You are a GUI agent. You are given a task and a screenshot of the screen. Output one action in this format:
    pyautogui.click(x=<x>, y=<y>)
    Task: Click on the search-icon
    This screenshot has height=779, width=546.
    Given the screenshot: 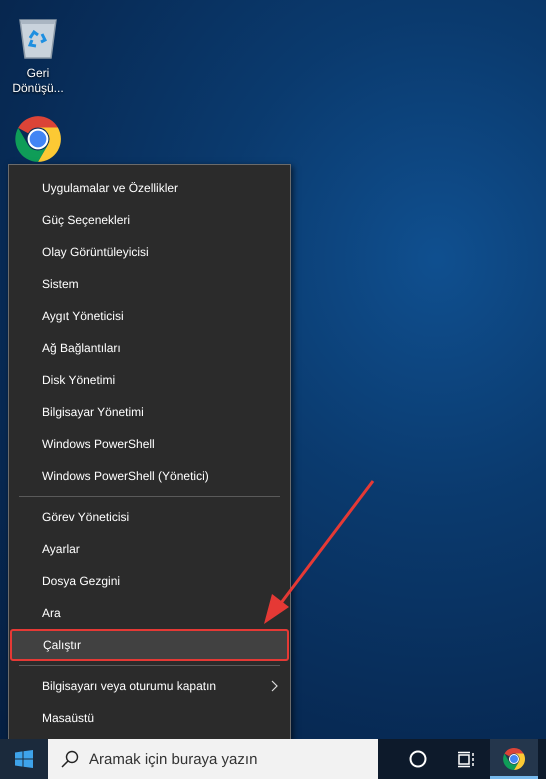 What is the action you would take?
    pyautogui.click(x=70, y=759)
    